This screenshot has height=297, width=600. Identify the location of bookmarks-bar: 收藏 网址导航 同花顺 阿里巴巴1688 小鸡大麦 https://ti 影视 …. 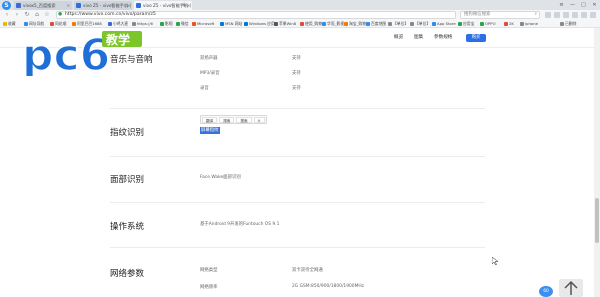
(300, 24).